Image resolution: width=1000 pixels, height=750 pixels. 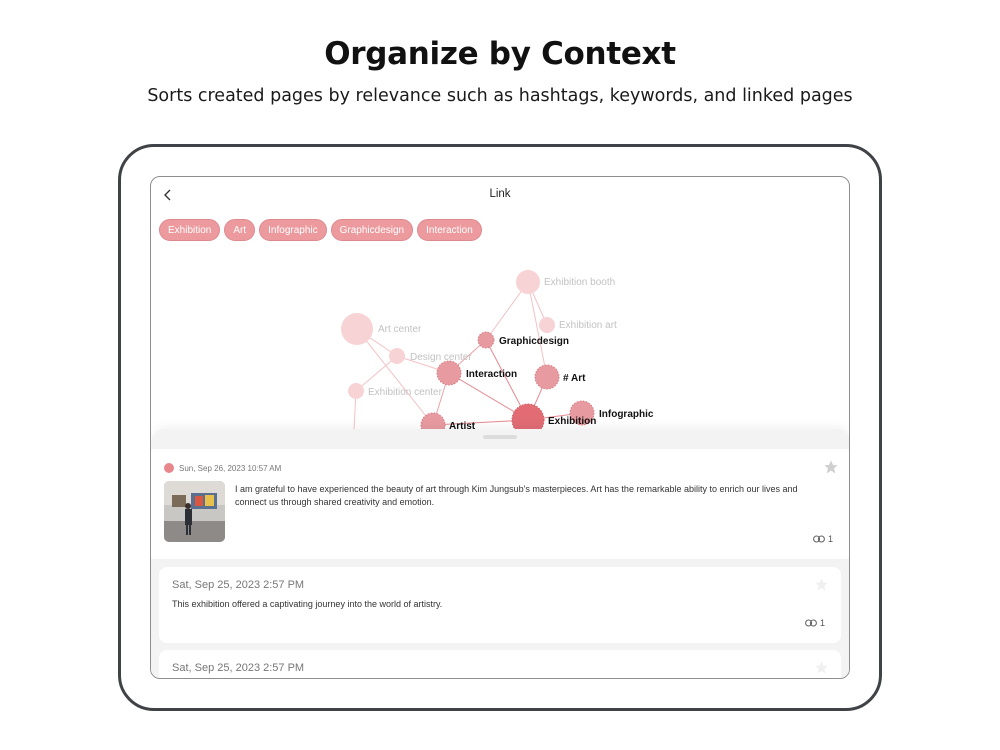 I want to click on svg-text: Exhibition, so click(x=572, y=421).